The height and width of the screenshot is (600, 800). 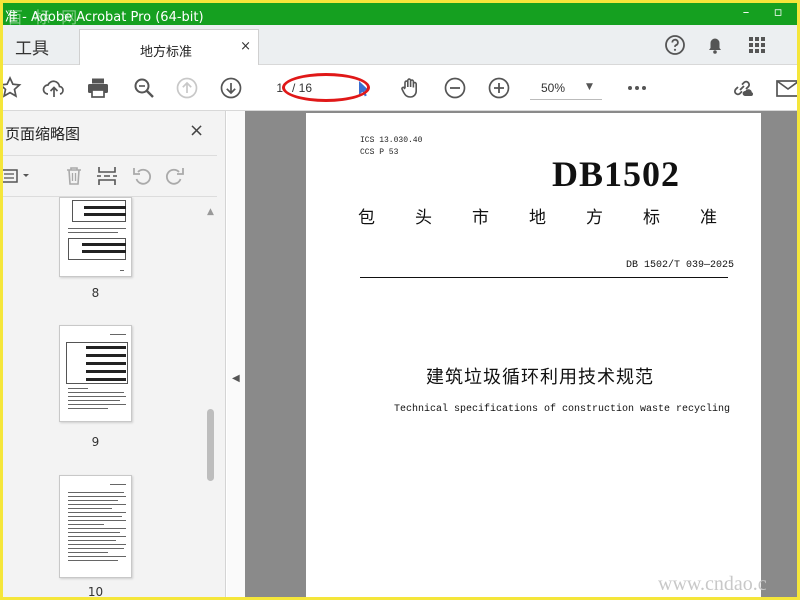 I want to click on thumbnail-scrollbar, so click(x=211, y=404).